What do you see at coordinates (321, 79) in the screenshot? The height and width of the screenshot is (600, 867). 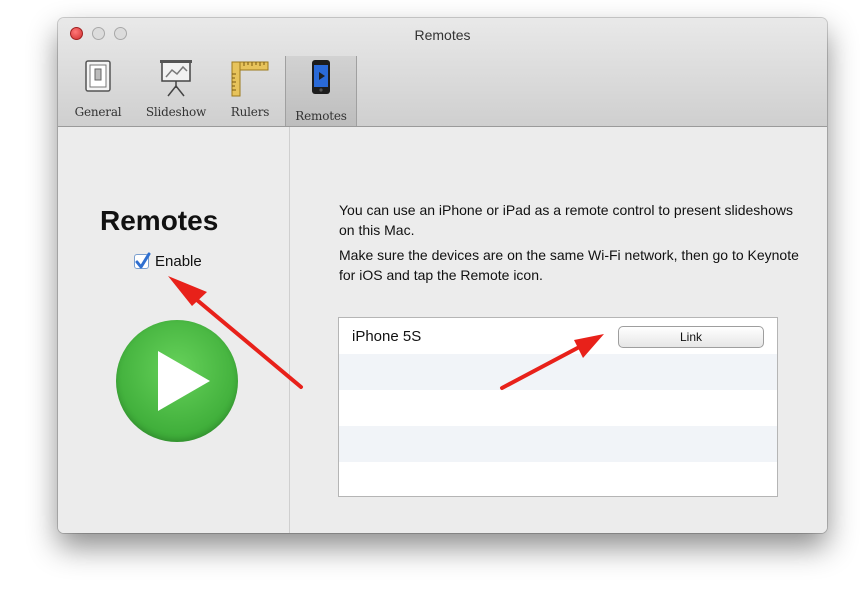 I see `remotes-icon` at bounding box center [321, 79].